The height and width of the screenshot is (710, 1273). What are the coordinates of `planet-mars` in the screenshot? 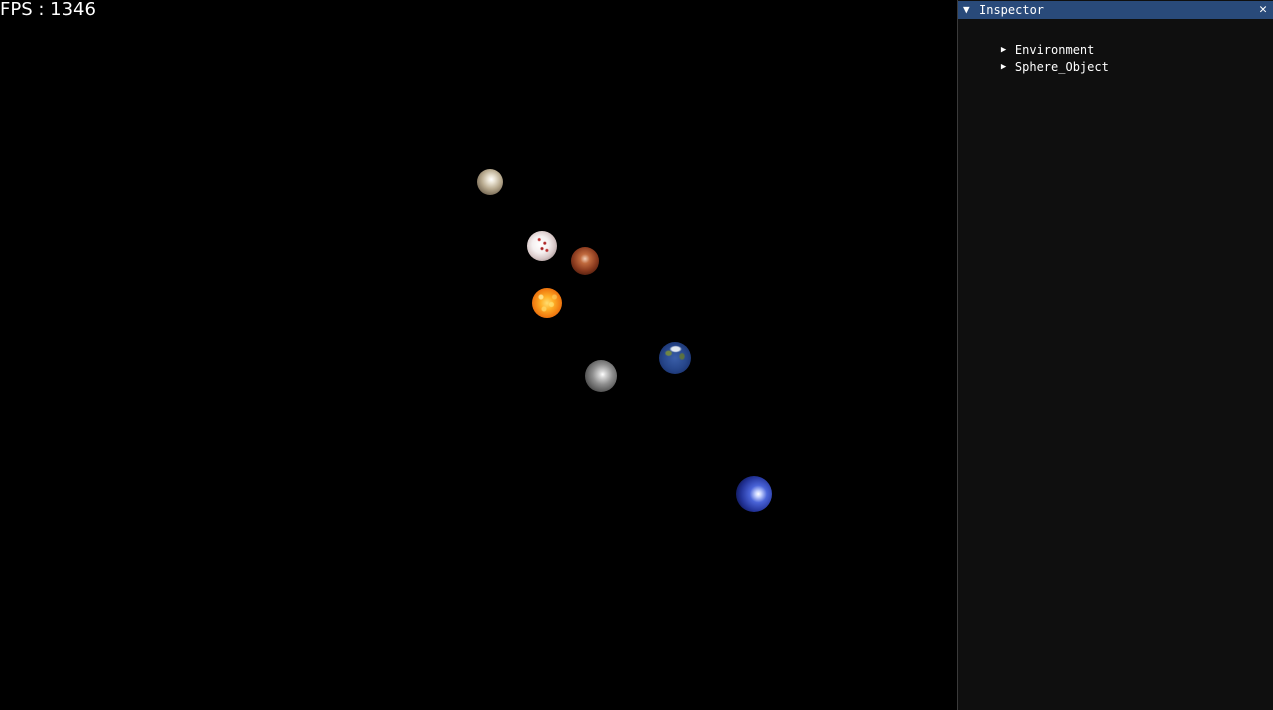 It's located at (585, 261).